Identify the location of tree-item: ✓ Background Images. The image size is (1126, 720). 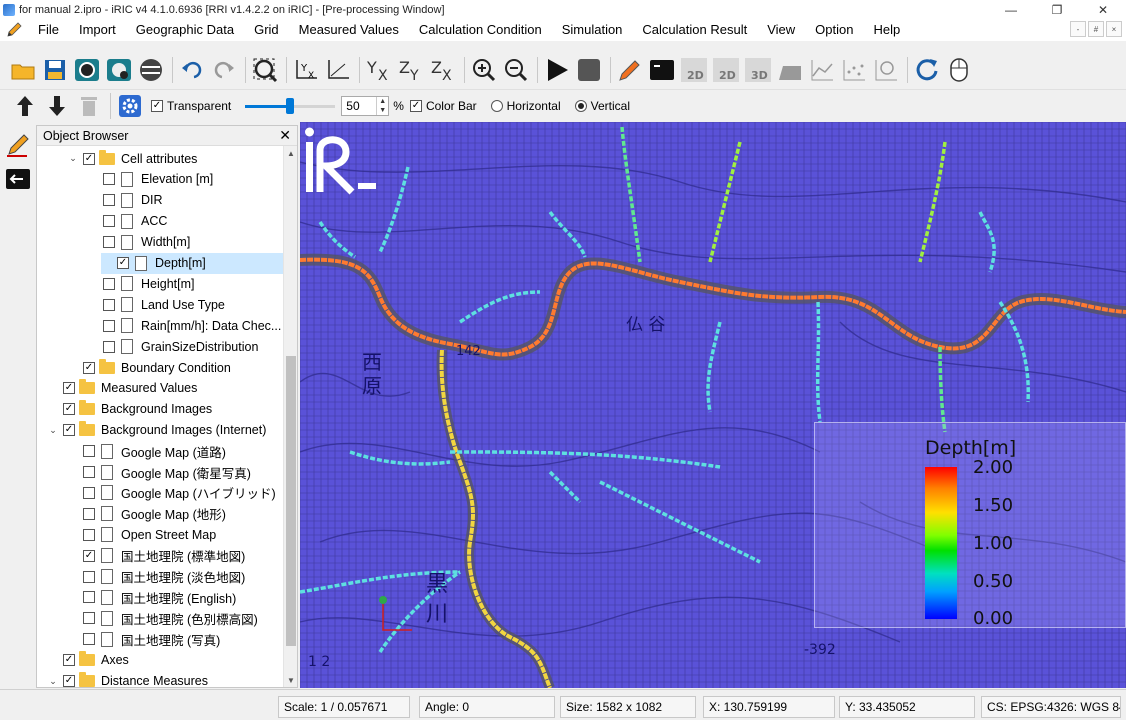
(124, 409).